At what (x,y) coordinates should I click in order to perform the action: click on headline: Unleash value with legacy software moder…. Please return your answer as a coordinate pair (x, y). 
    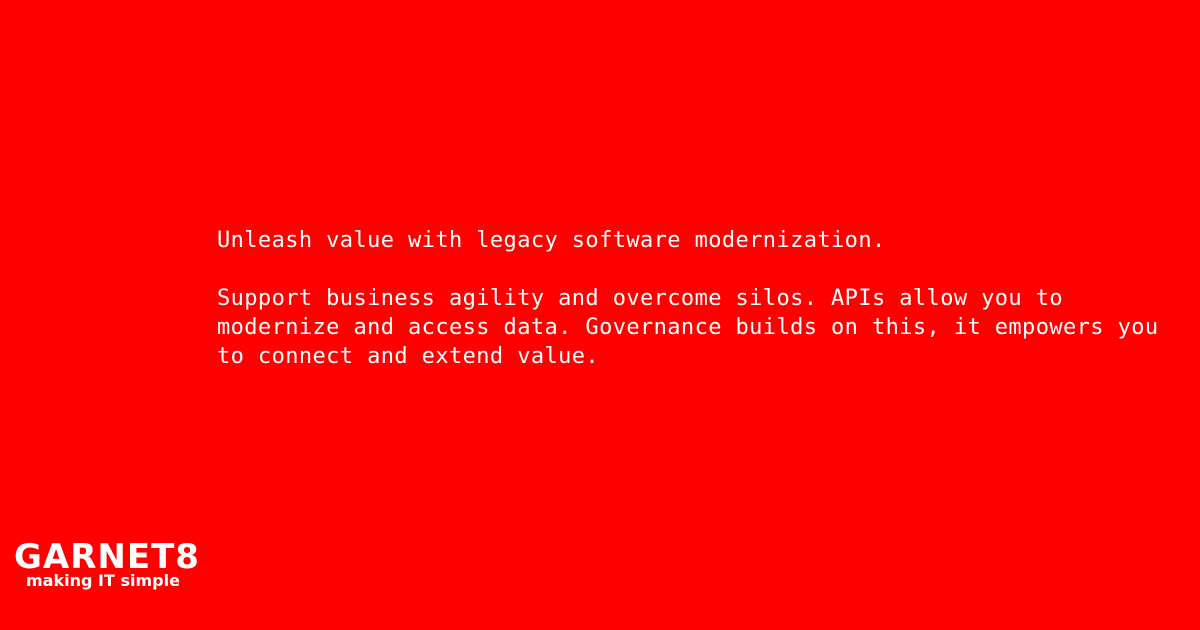
    Looking at the image, I should click on (551, 240).